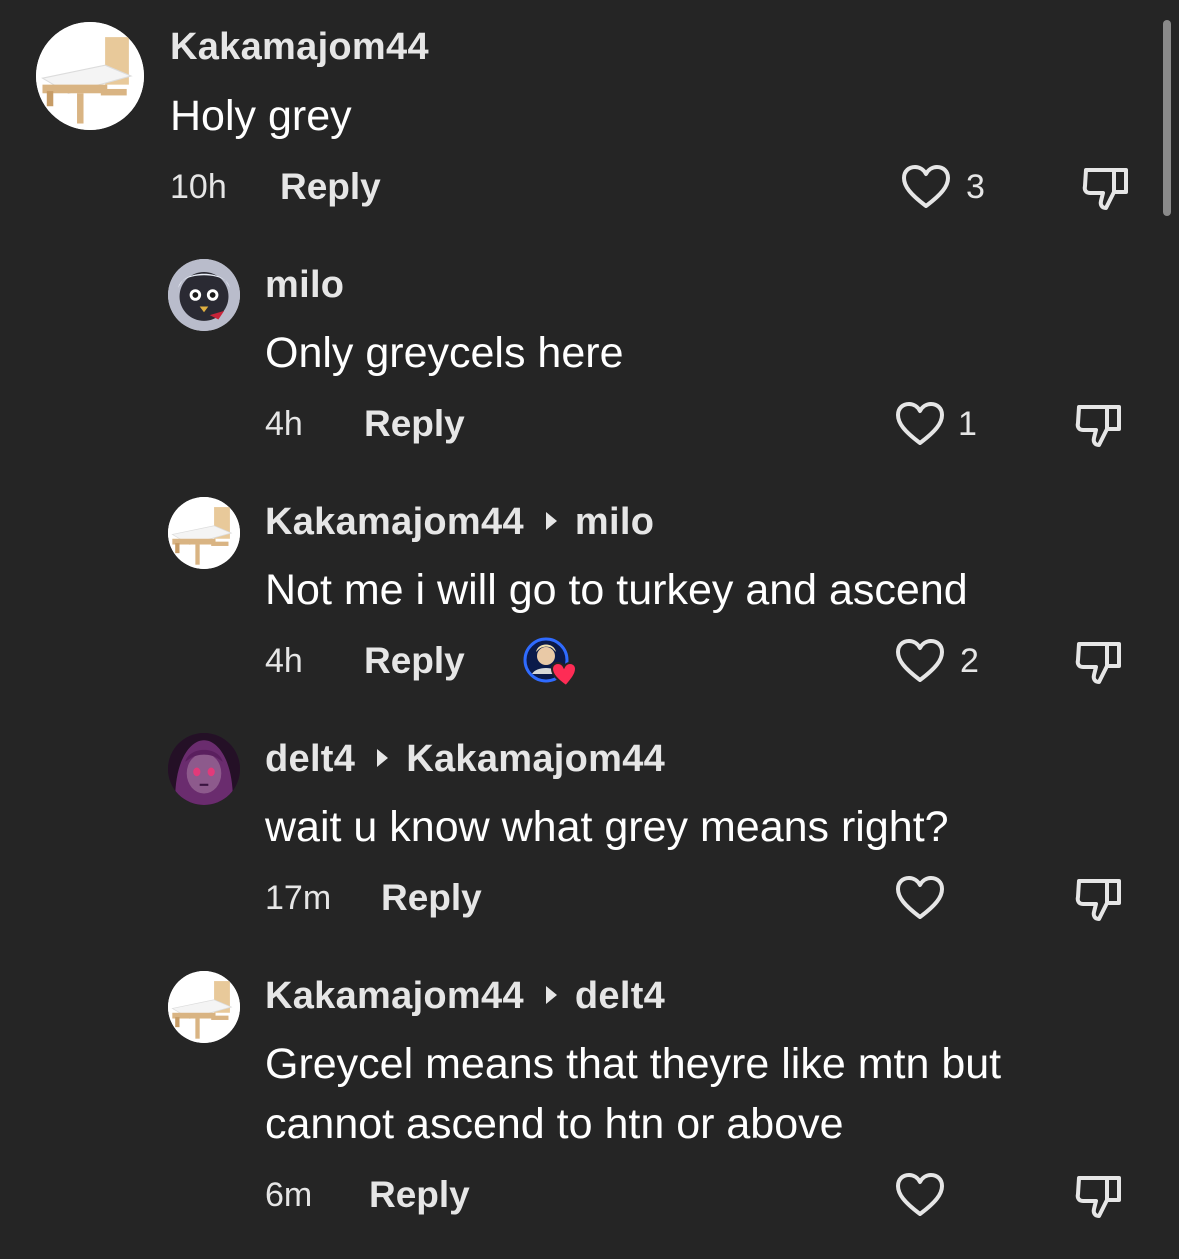  What do you see at coordinates (614, 522) in the screenshot?
I see `reply-to-username: milo` at bounding box center [614, 522].